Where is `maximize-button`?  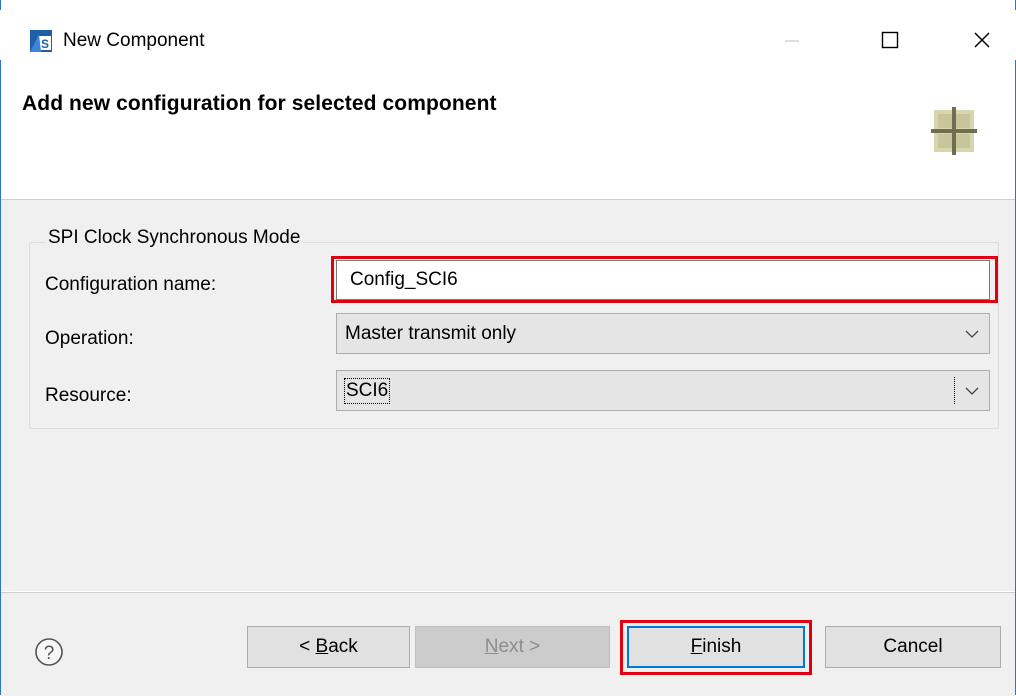
maximize-button is located at coordinates (890, 40).